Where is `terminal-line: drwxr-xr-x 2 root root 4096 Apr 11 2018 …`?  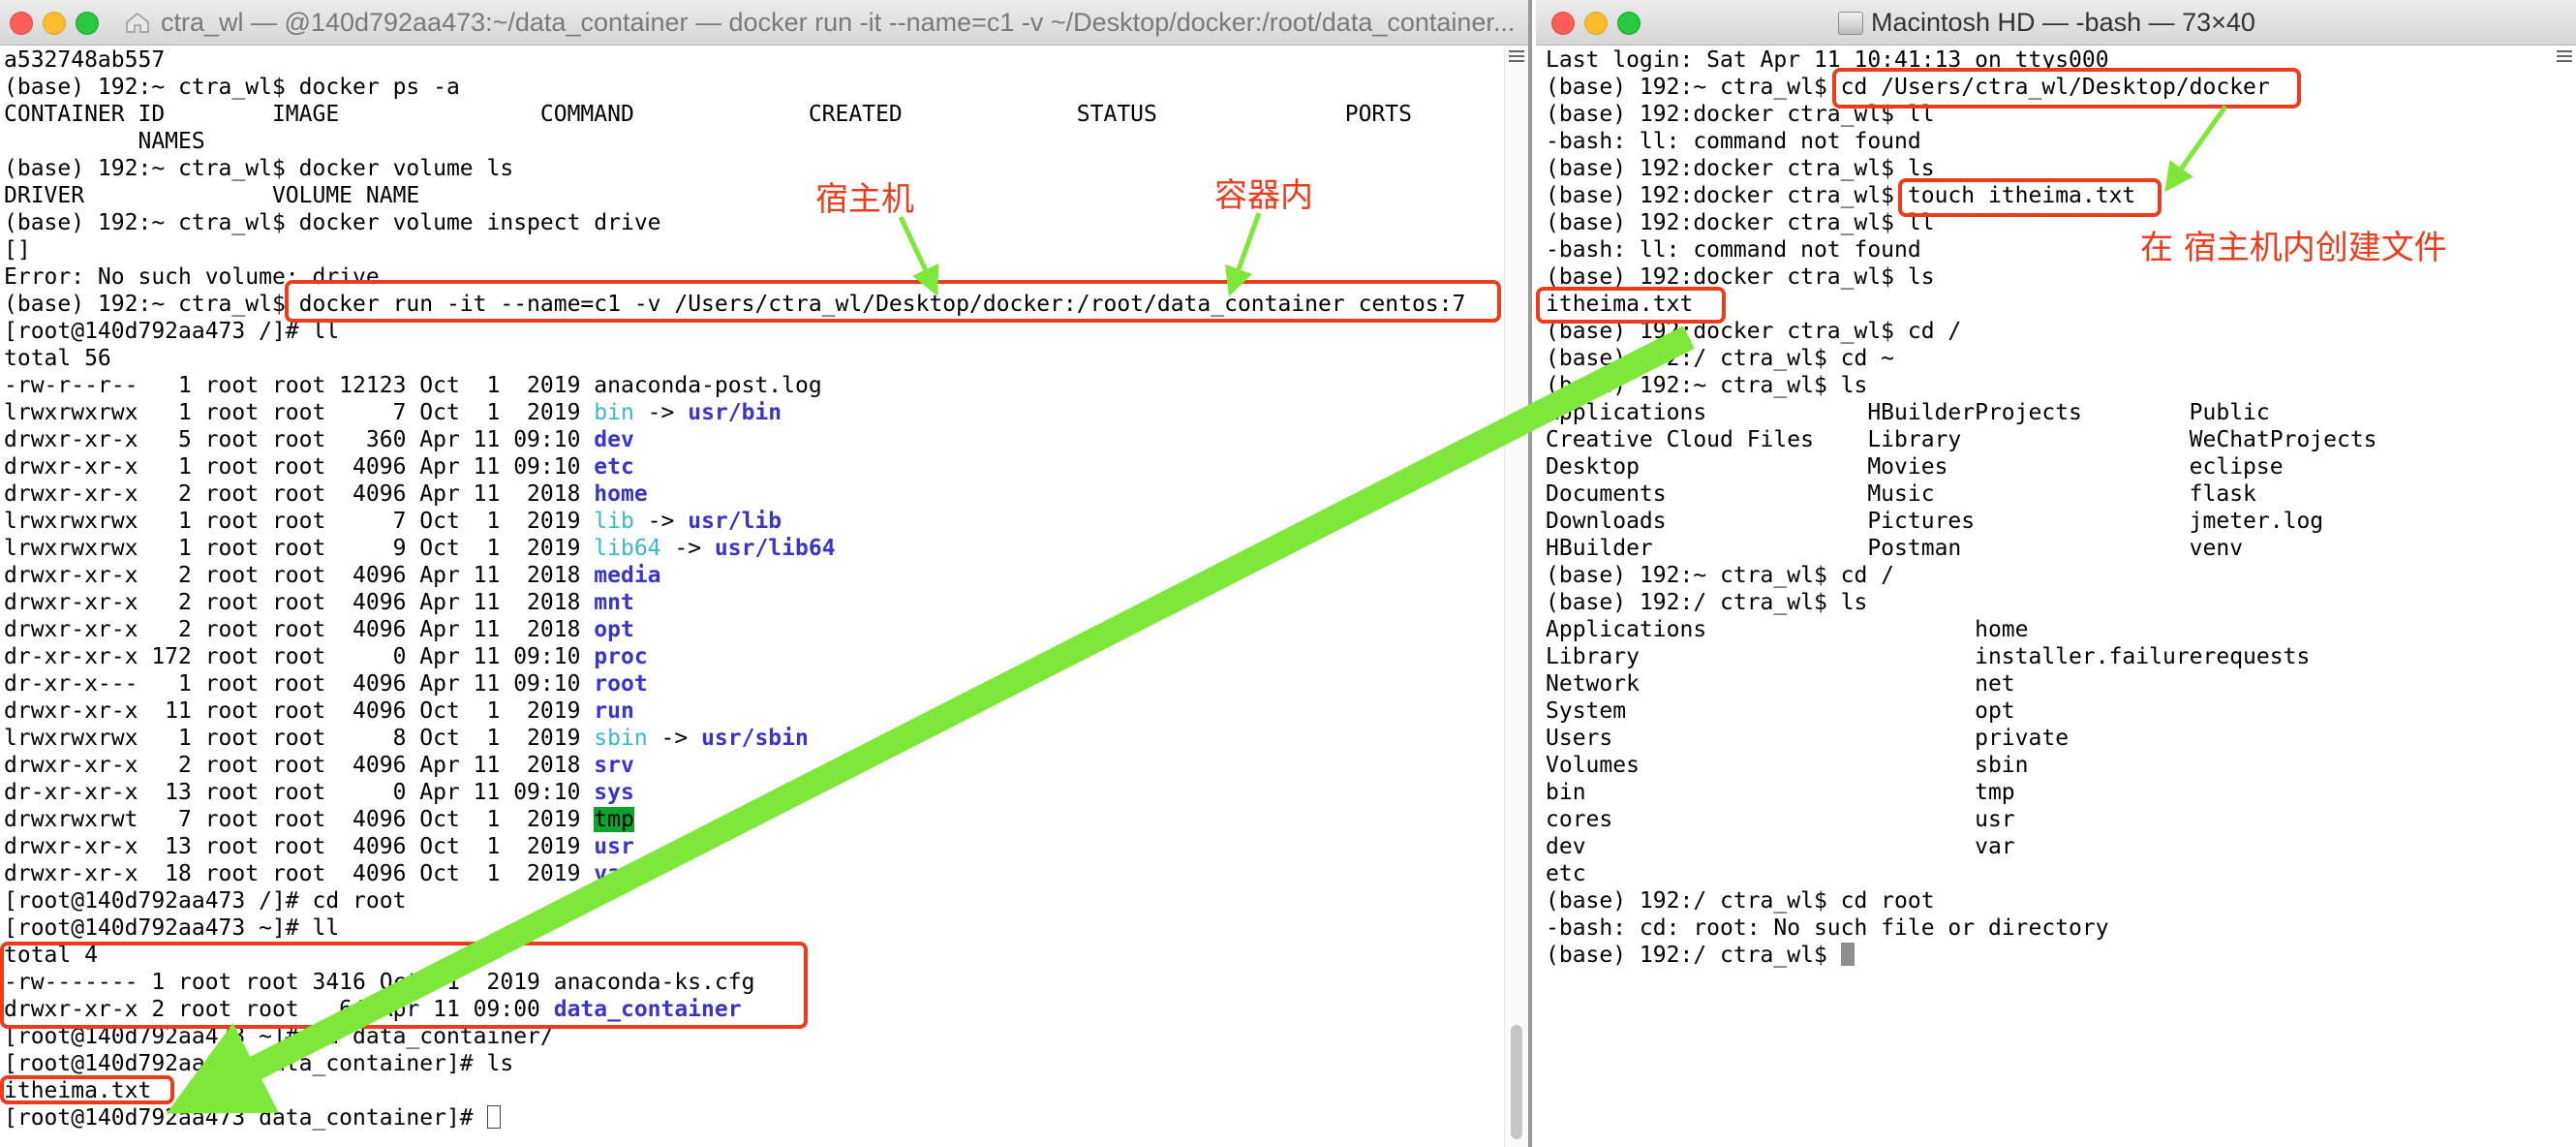
terminal-line: drwxr-xr-x 2 root root 4096 Apr 11 2018 … is located at coordinates (751, 575).